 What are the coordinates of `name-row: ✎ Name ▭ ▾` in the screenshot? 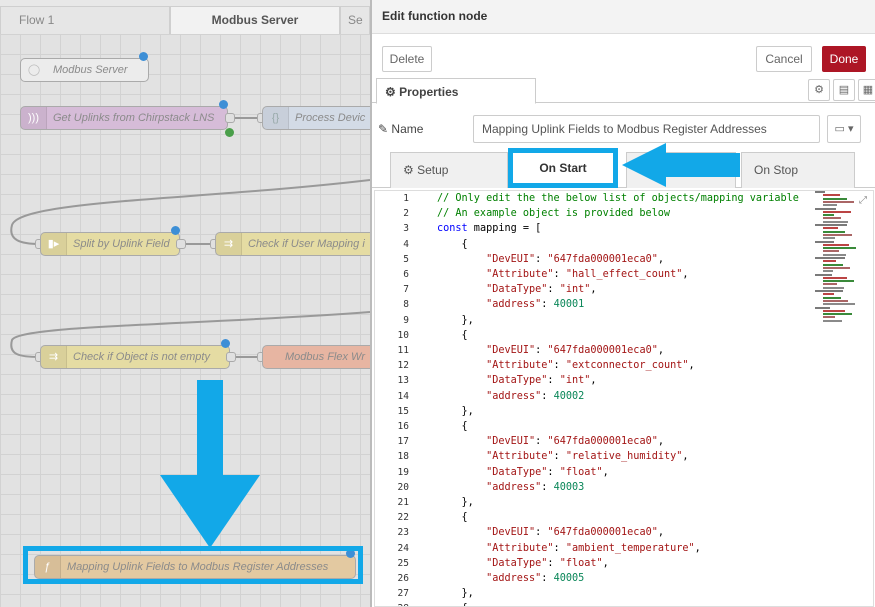 It's located at (623, 128).